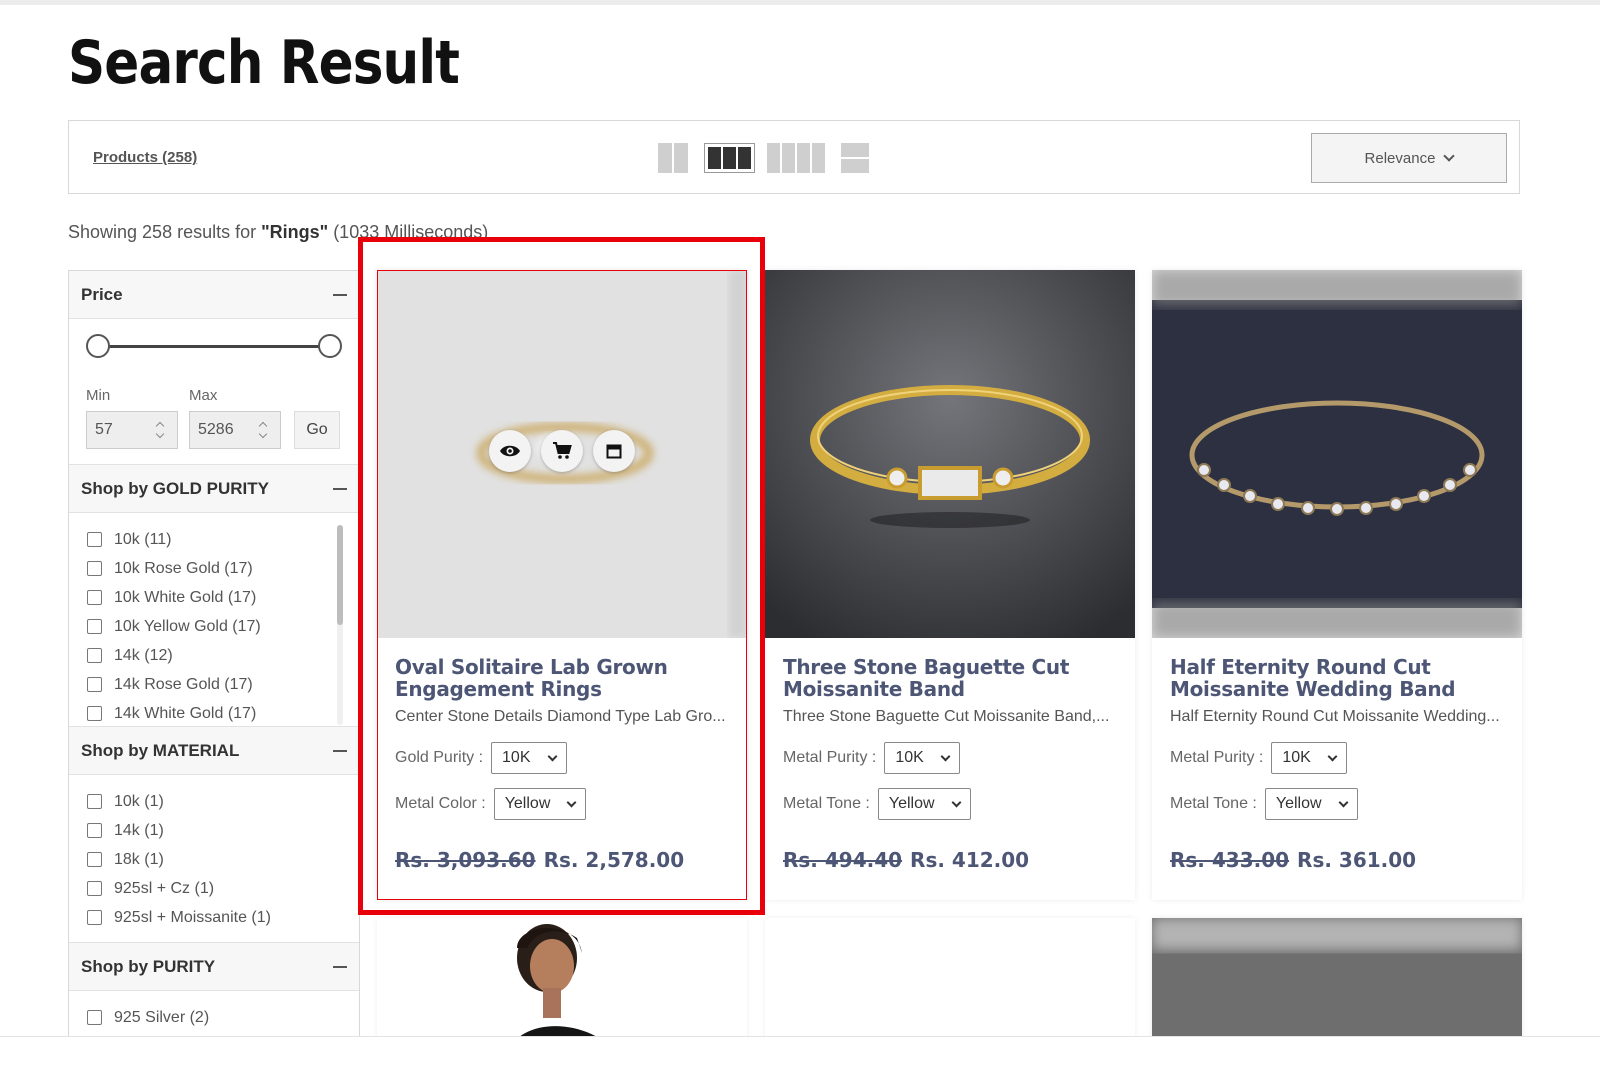  What do you see at coordinates (673, 158) in the screenshot?
I see `grid-2-view-icon` at bounding box center [673, 158].